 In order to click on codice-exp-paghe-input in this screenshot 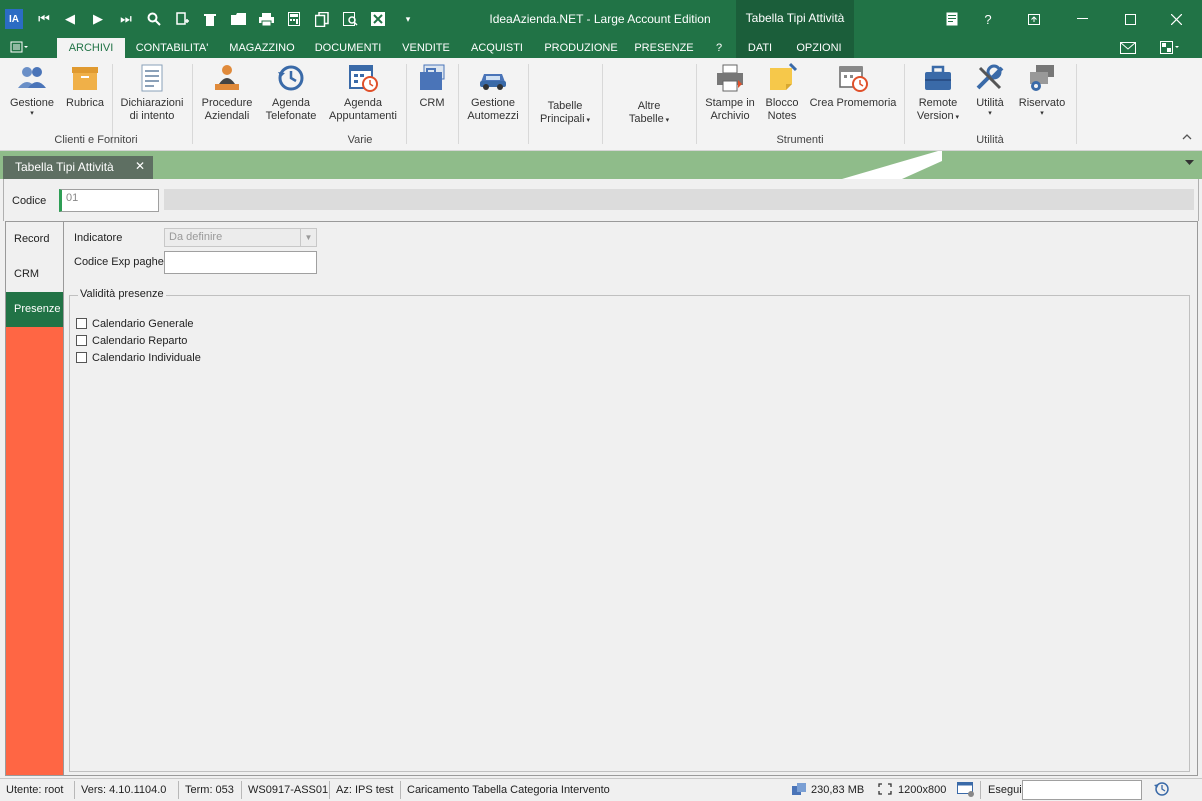, I will do `click(240, 262)`.